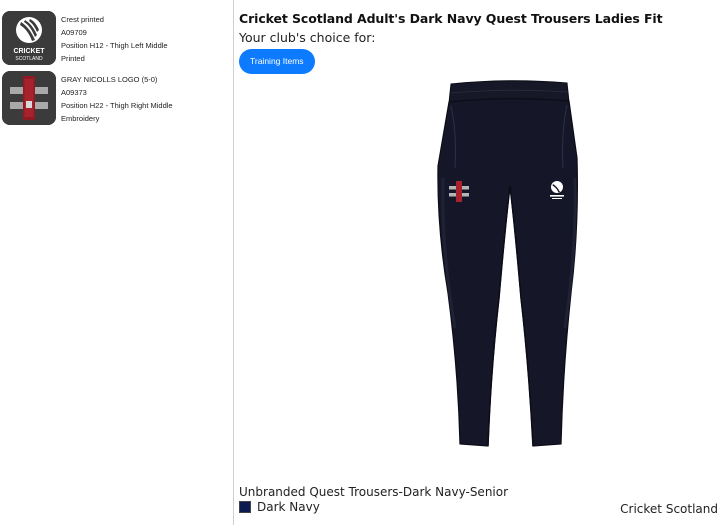  What do you see at coordinates (29, 51) in the screenshot?
I see `crest-thumb-text-1: CRICKET` at bounding box center [29, 51].